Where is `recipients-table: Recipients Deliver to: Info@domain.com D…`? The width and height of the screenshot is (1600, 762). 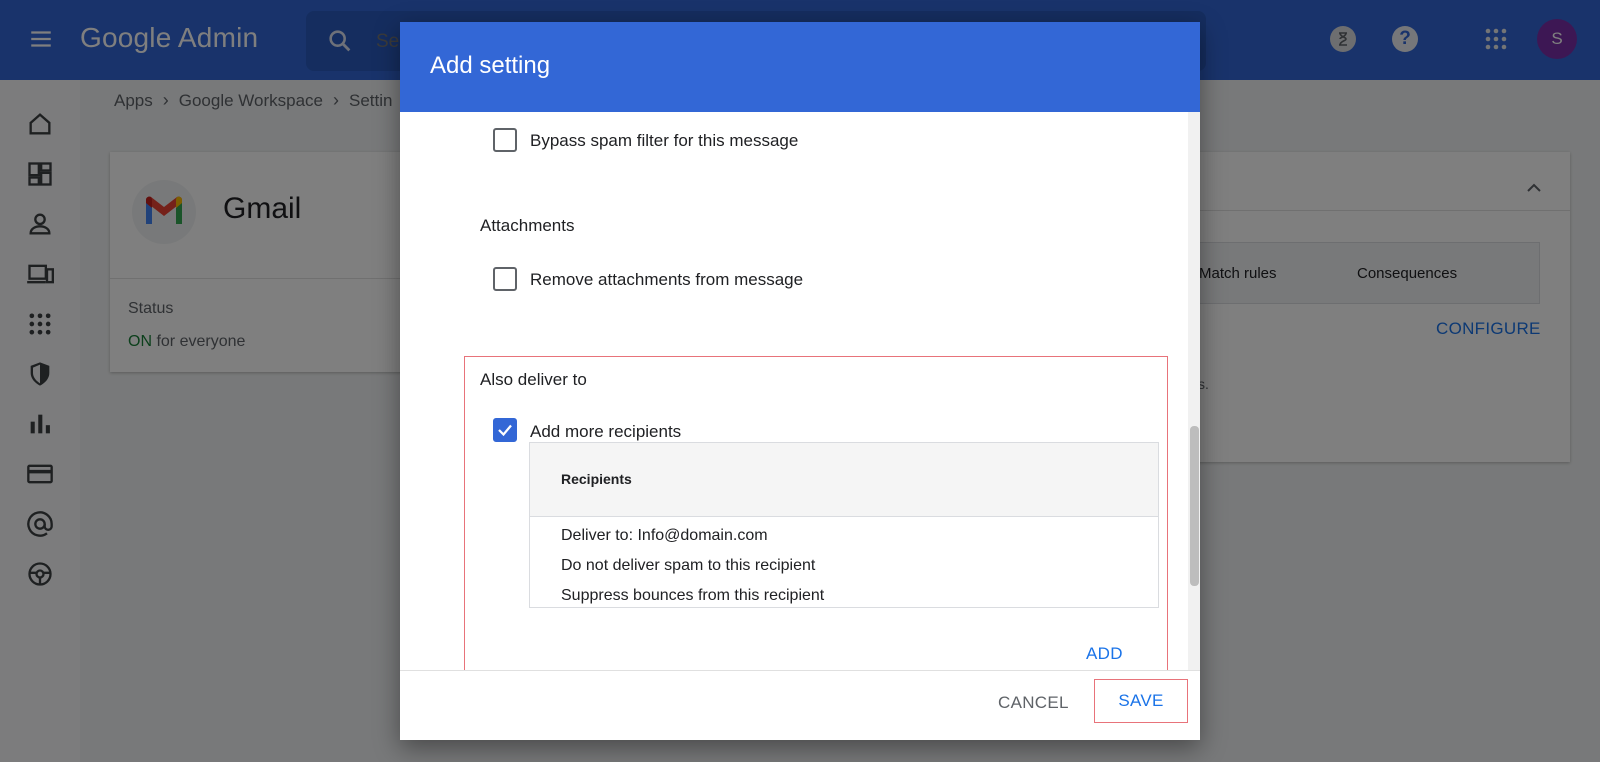
recipients-table: Recipients Deliver to: Info@domain.com D… is located at coordinates (844, 525).